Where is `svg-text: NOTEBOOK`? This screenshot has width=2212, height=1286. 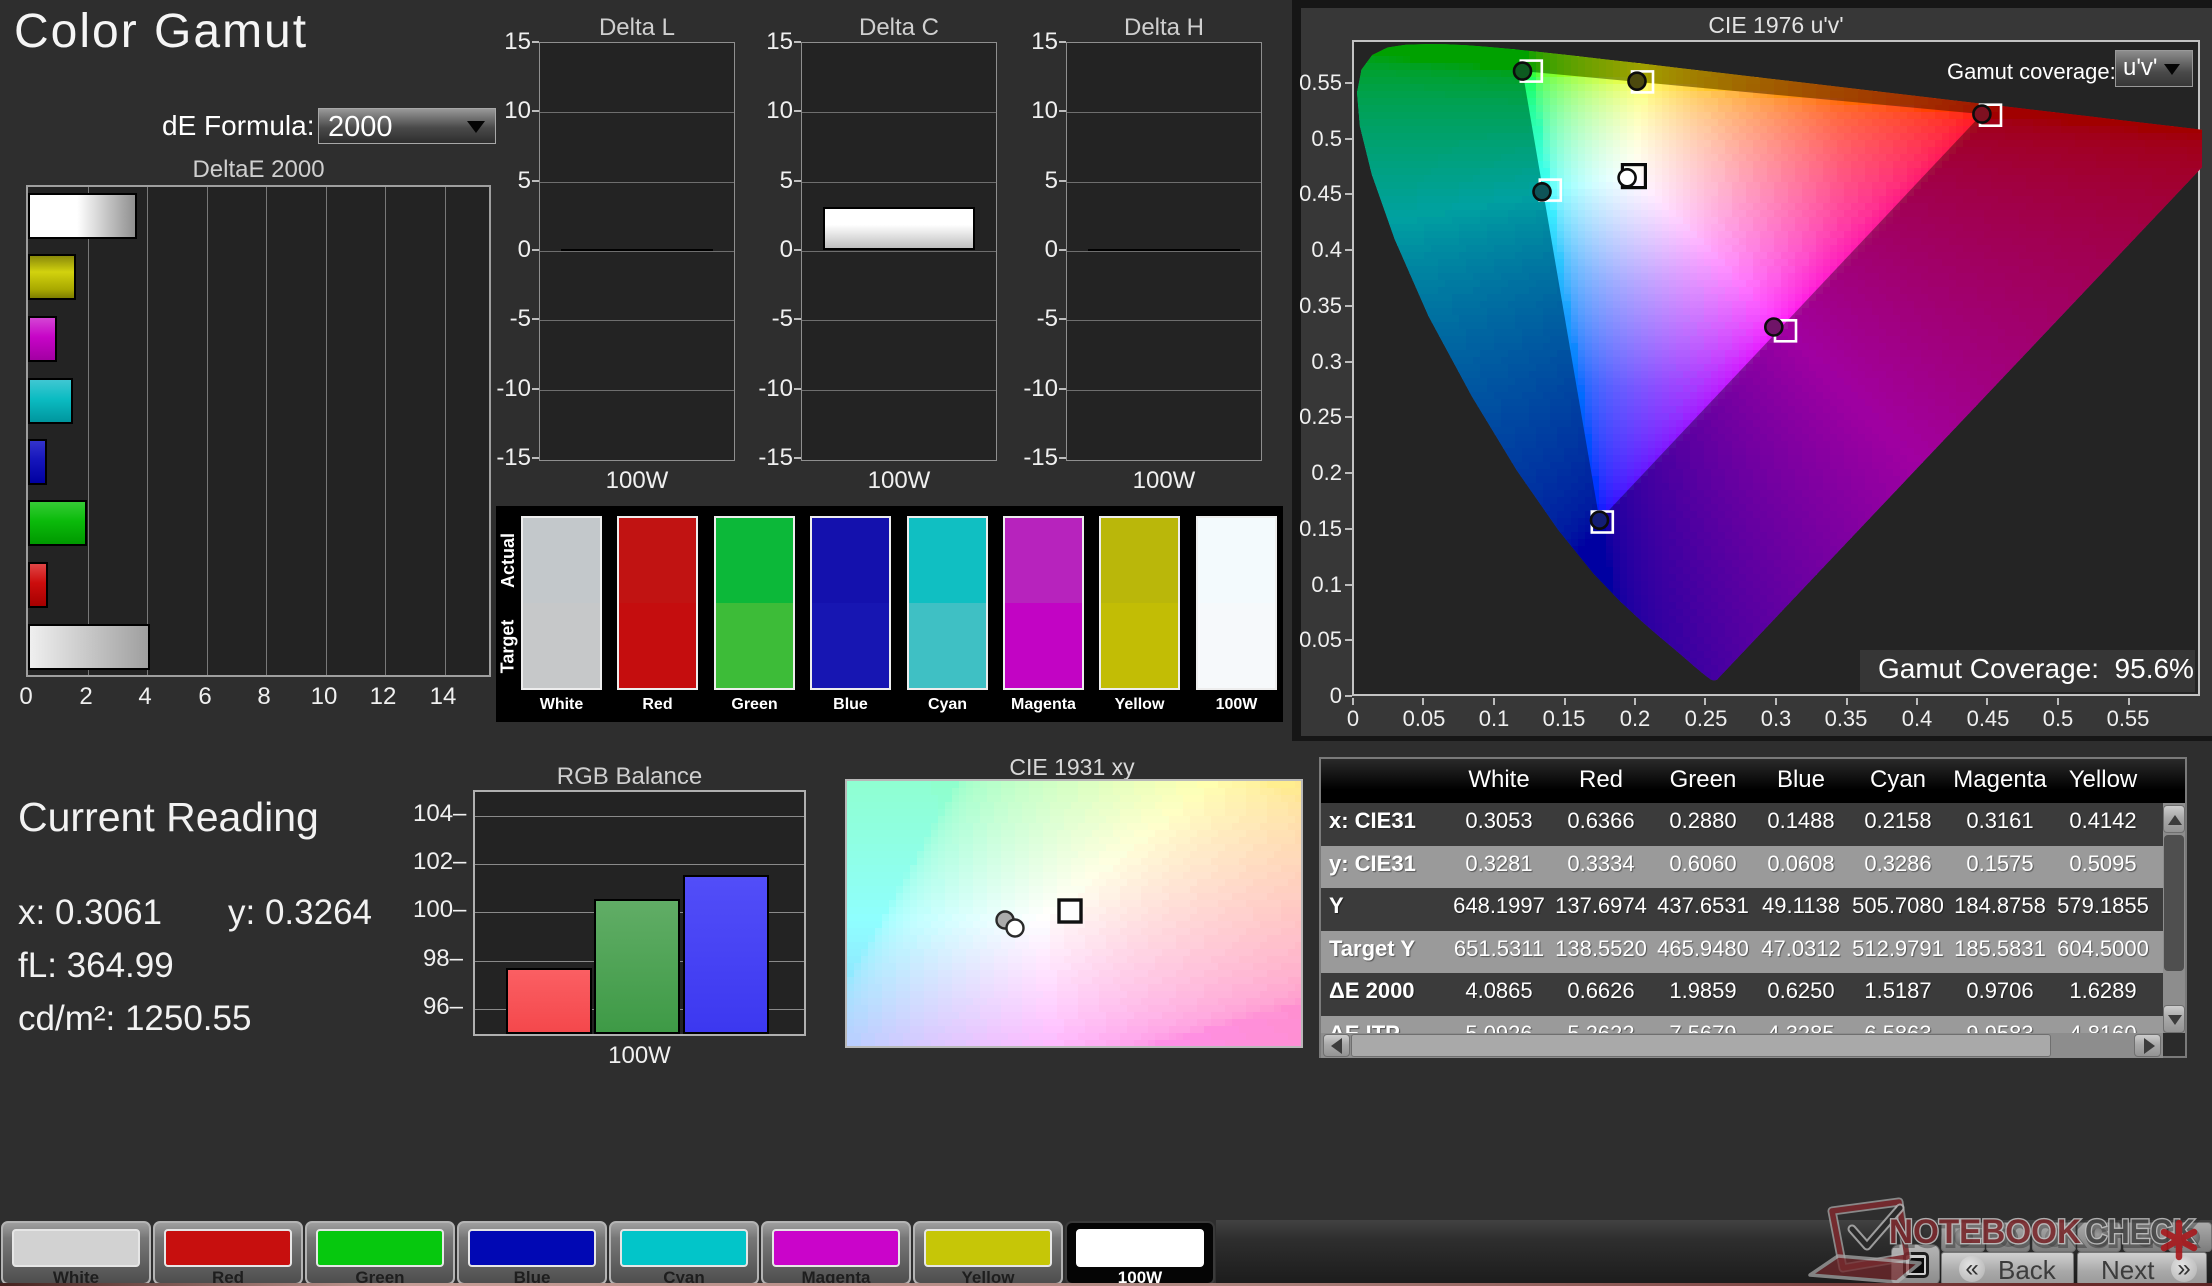 svg-text: NOTEBOOK is located at coordinates (1985, 1232).